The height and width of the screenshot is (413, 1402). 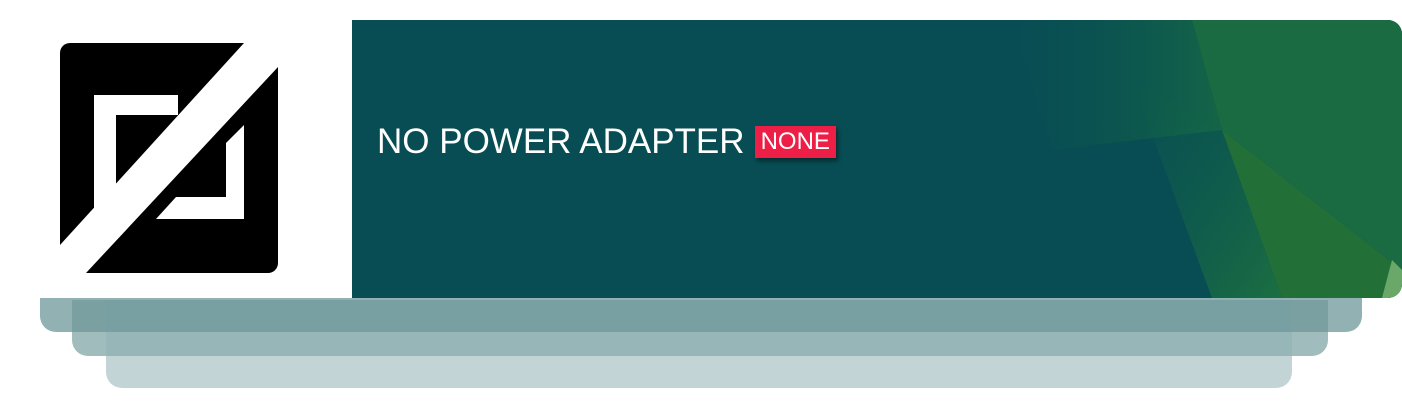 What do you see at coordinates (169, 158) in the screenshot?
I see `no-power-adapter-icon` at bounding box center [169, 158].